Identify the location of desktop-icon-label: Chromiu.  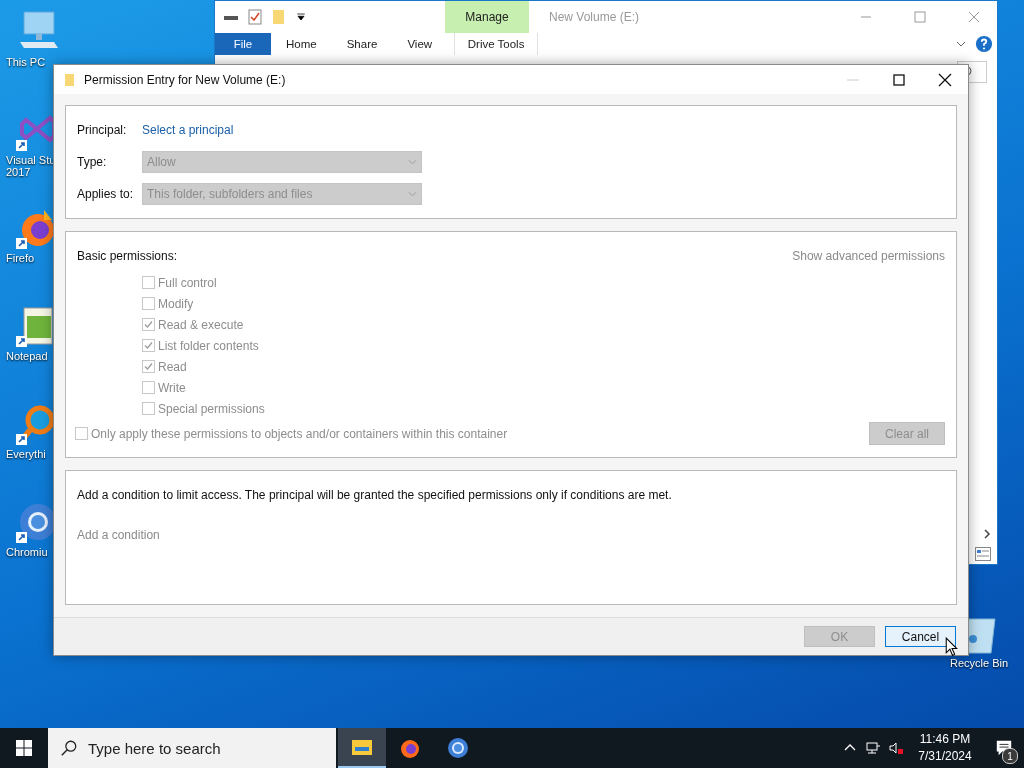
(26, 552).